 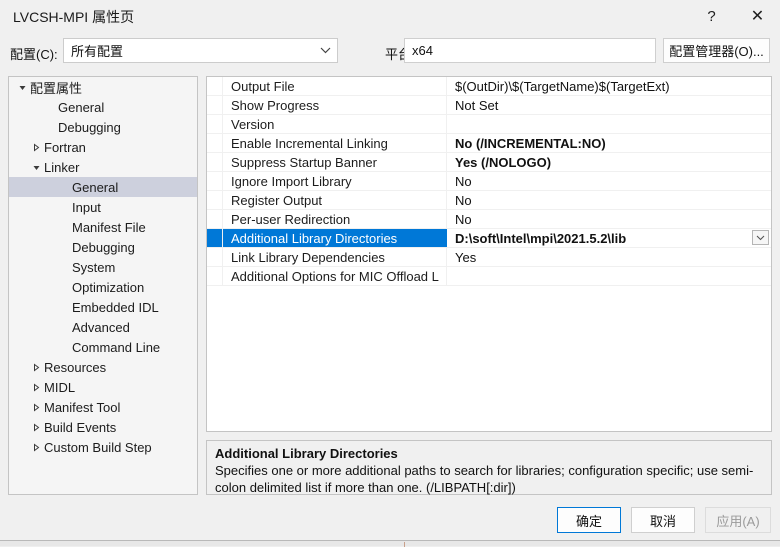 What do you see at coordinates (103, 407) in the screenshot?
I see `tree-item-manifest-tool: Manifest Tool` at bounding box center [103, 407].